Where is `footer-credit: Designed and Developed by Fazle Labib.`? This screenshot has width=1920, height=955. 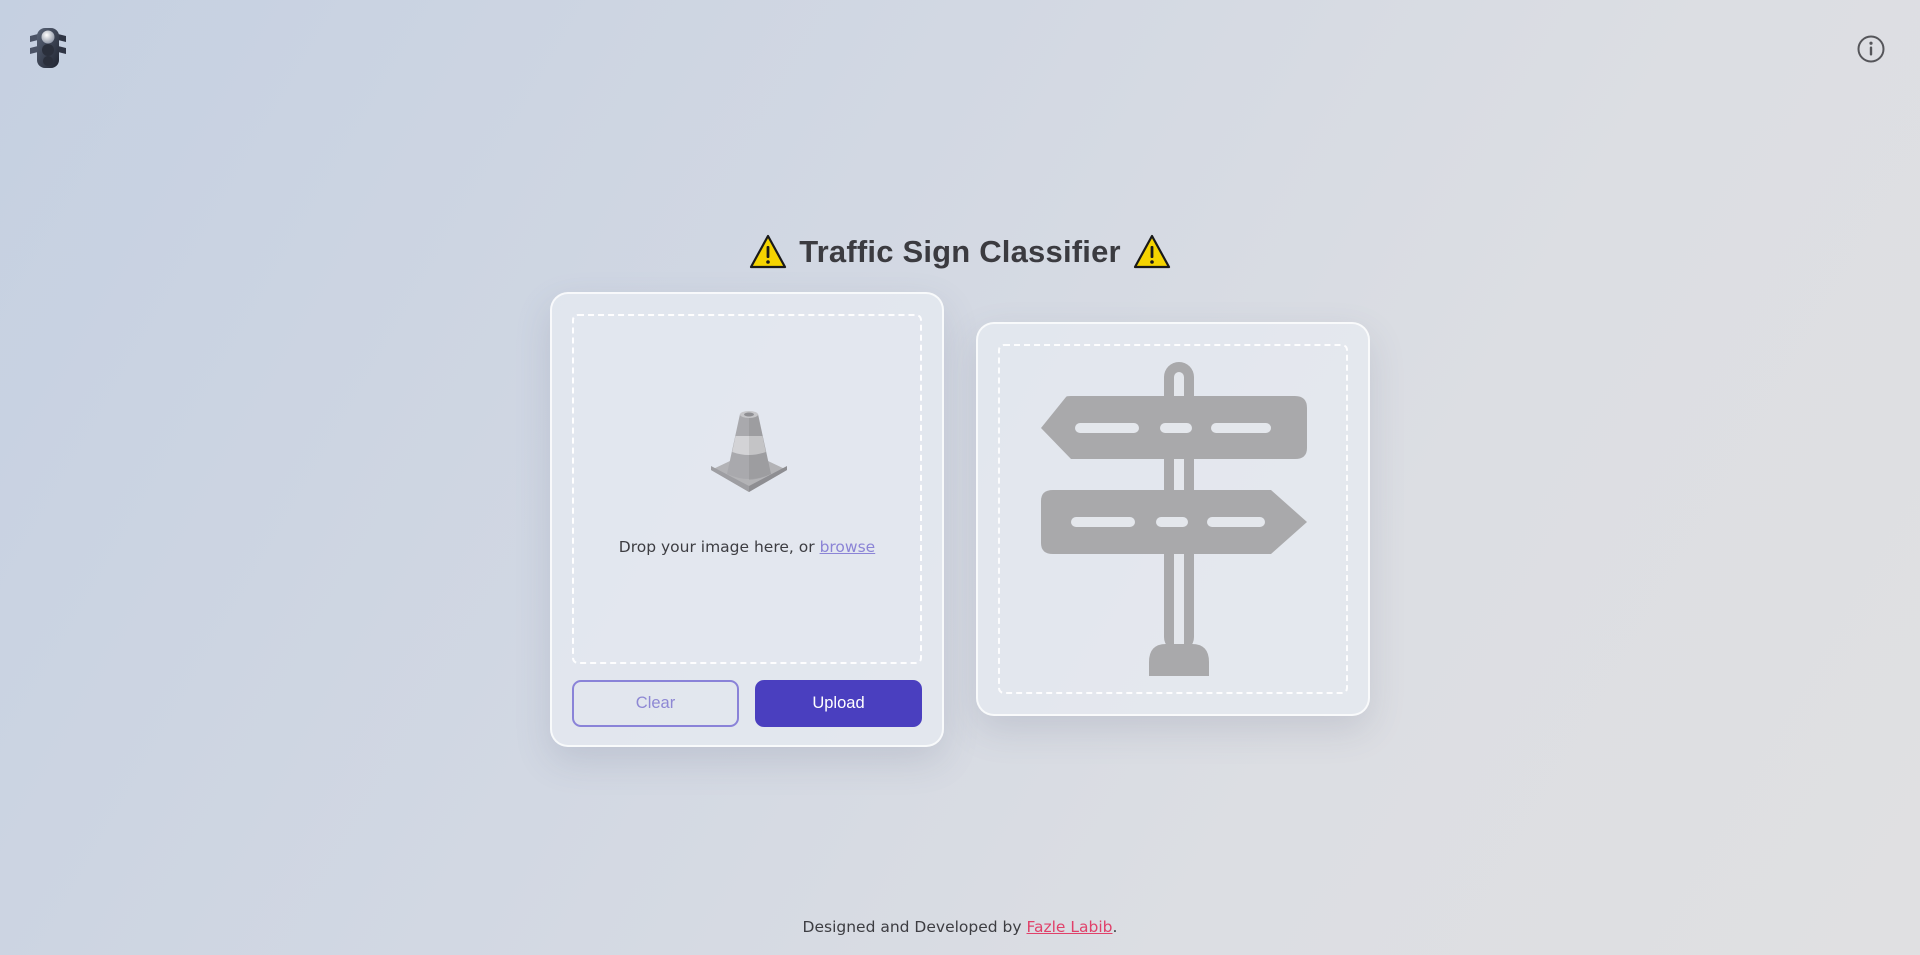 footer-credit: Designed and Developed by Fazle Labib. is located at coordinates (960, 927).